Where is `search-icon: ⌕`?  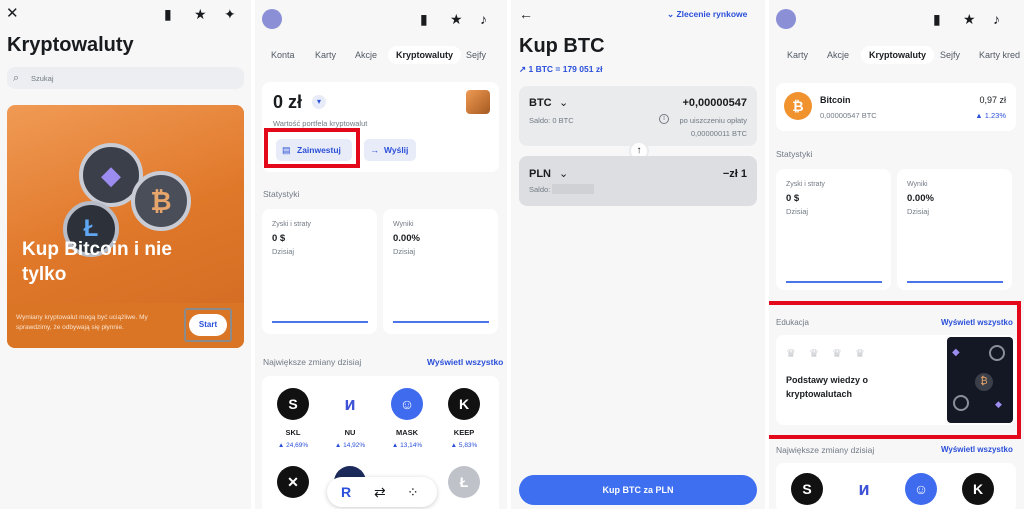
search-icon: ⌕ is located at coordinates (16, 78).